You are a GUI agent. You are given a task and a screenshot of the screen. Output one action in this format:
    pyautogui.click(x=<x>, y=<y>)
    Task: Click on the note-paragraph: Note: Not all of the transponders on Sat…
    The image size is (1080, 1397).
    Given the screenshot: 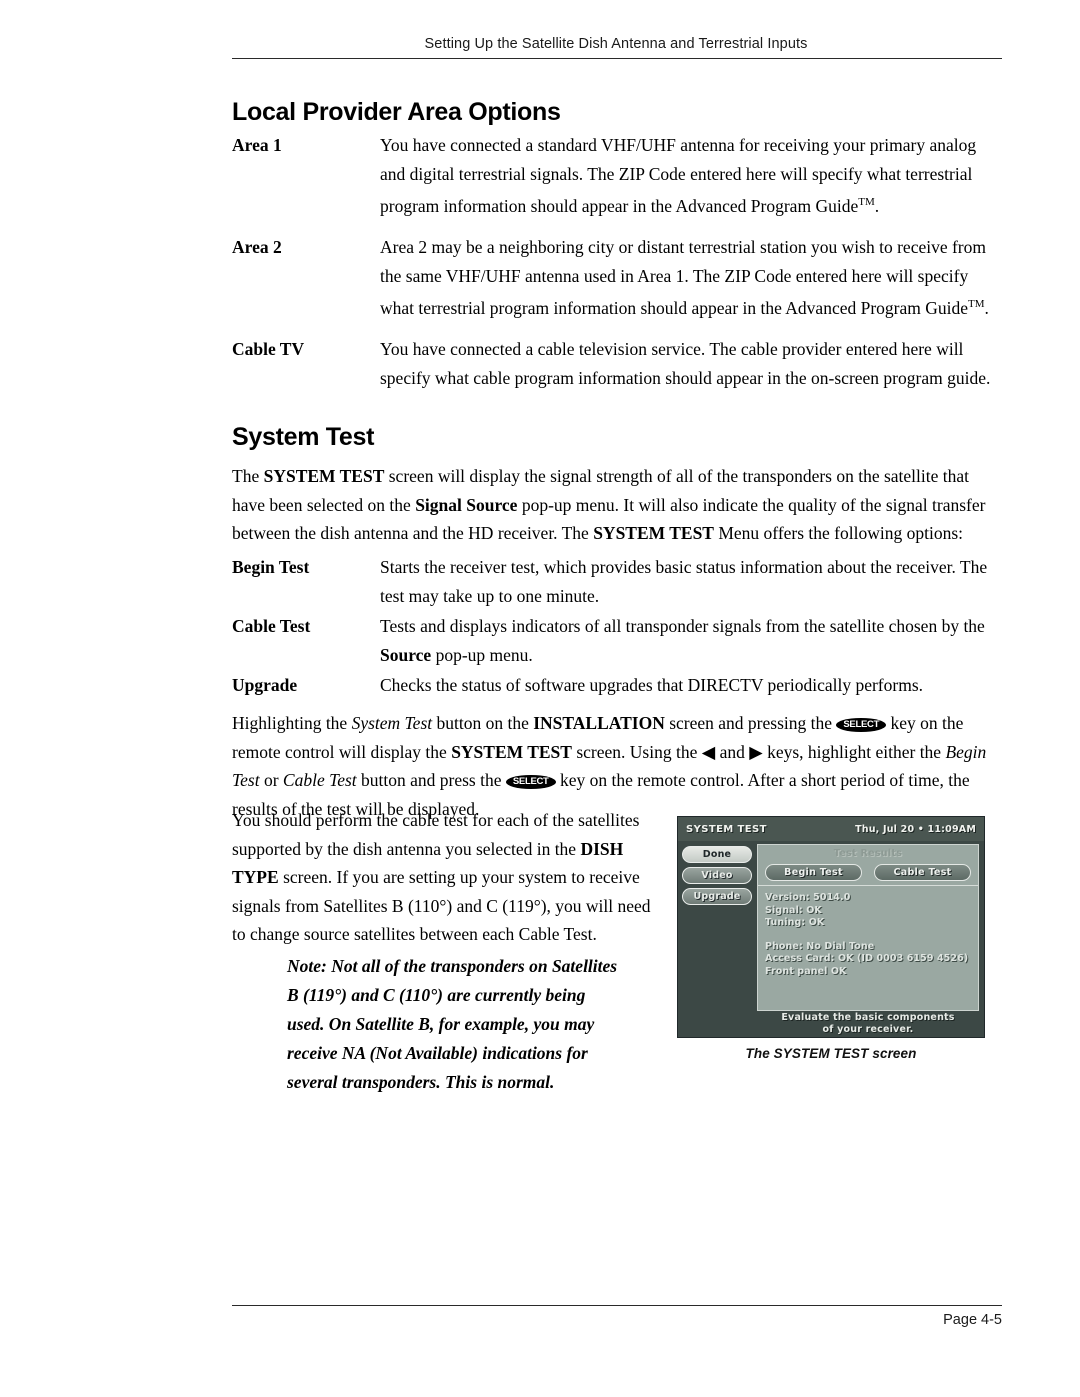 What is the action you would take?
    pyautogui.click(x=476, y=1024)
    